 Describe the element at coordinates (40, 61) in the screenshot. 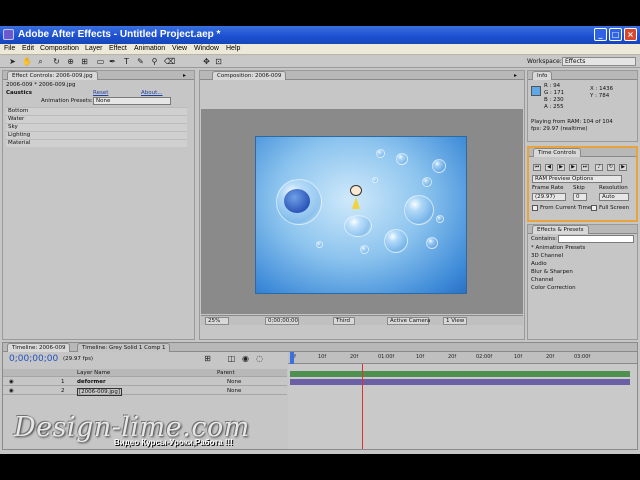

I see `zoom-tool-icon: ⌕` at that location.